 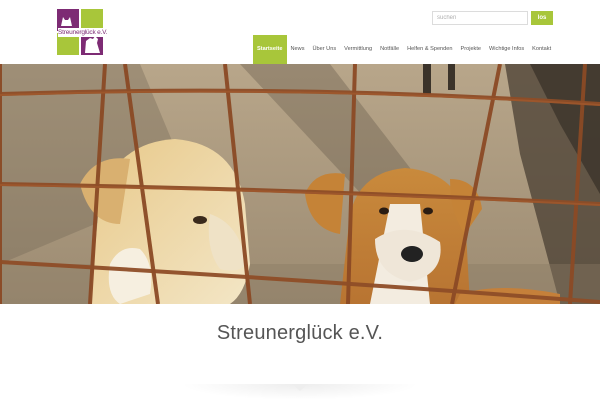 What do you see at coordinates (471, 49) in the screenshot?
I see `nav-item-projekte: Projekte` at bounding box center [471, 49].